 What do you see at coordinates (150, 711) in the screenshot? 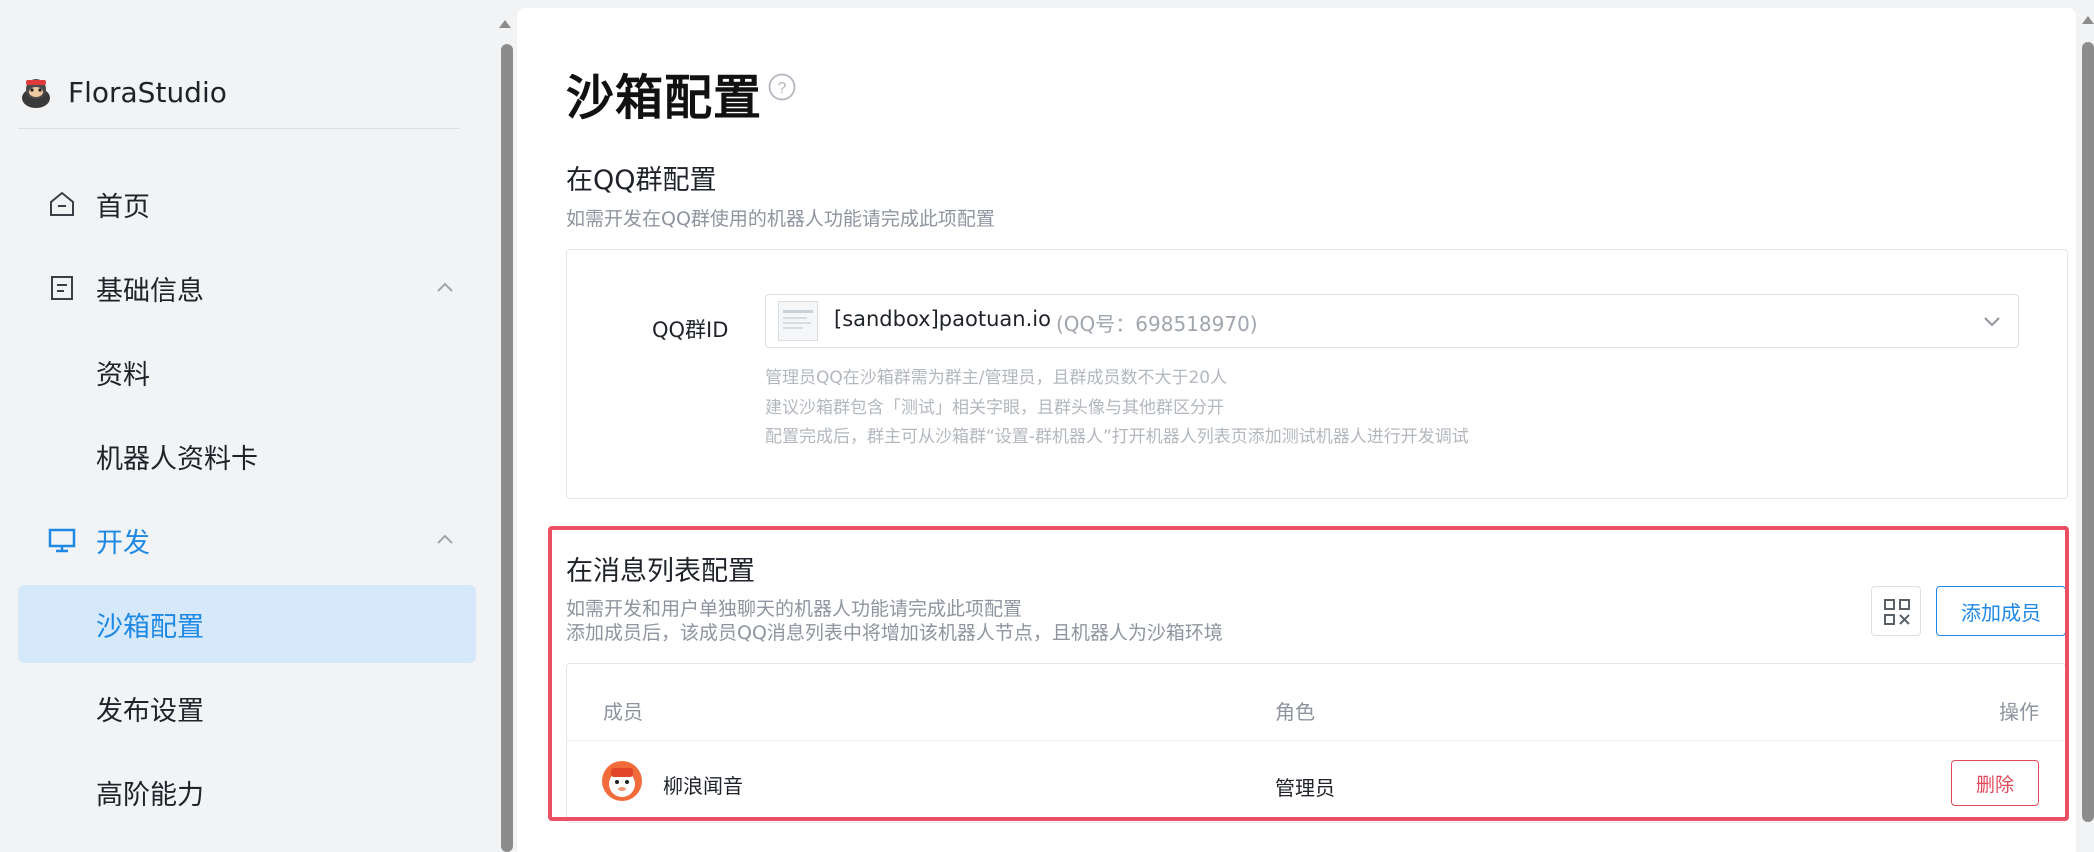
I see `sidebar-item-label: 发布设置` at bounding box center [150, 711].